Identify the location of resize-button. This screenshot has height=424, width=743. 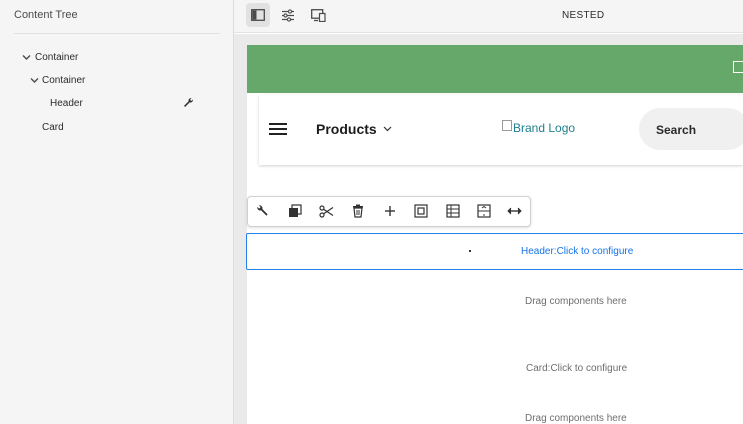
(514, 211).